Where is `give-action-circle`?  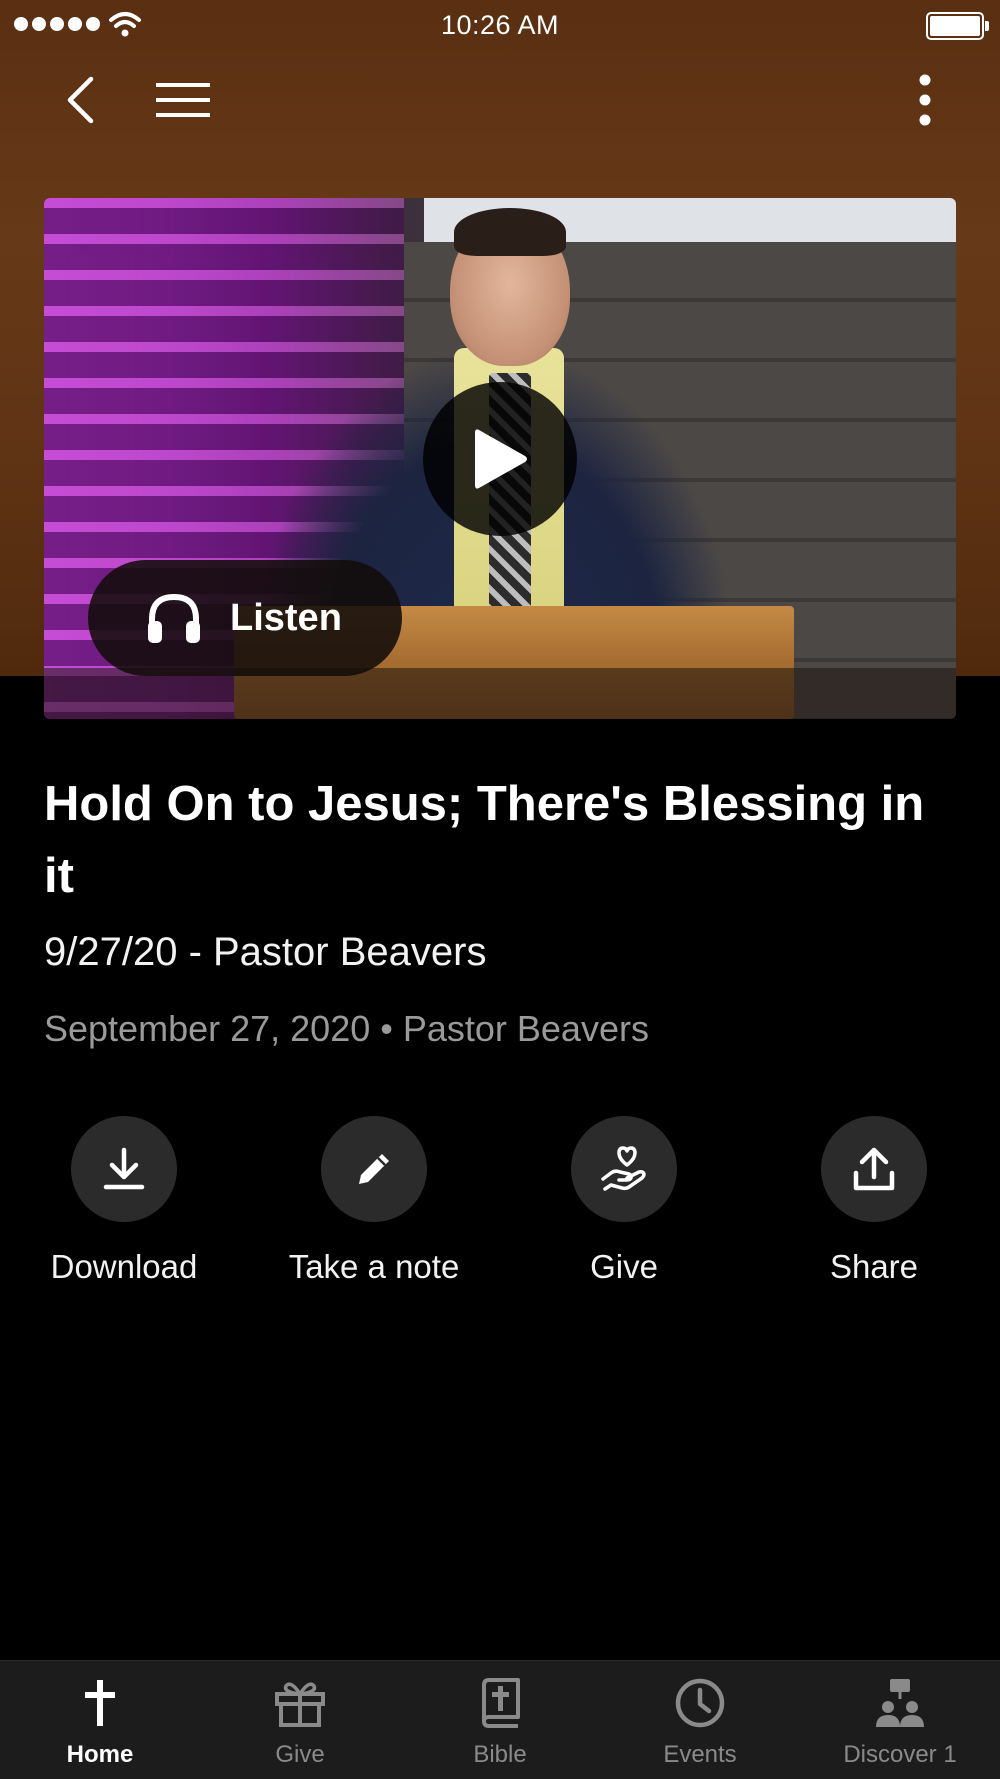
give-action-circle is located at coordinates (624, 1169).